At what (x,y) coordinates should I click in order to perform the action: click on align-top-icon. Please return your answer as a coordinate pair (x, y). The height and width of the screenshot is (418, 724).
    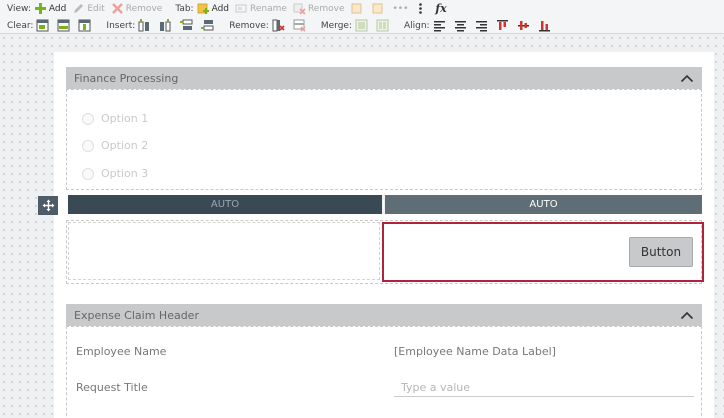
    Looking at the image, I should click on (502, 25).